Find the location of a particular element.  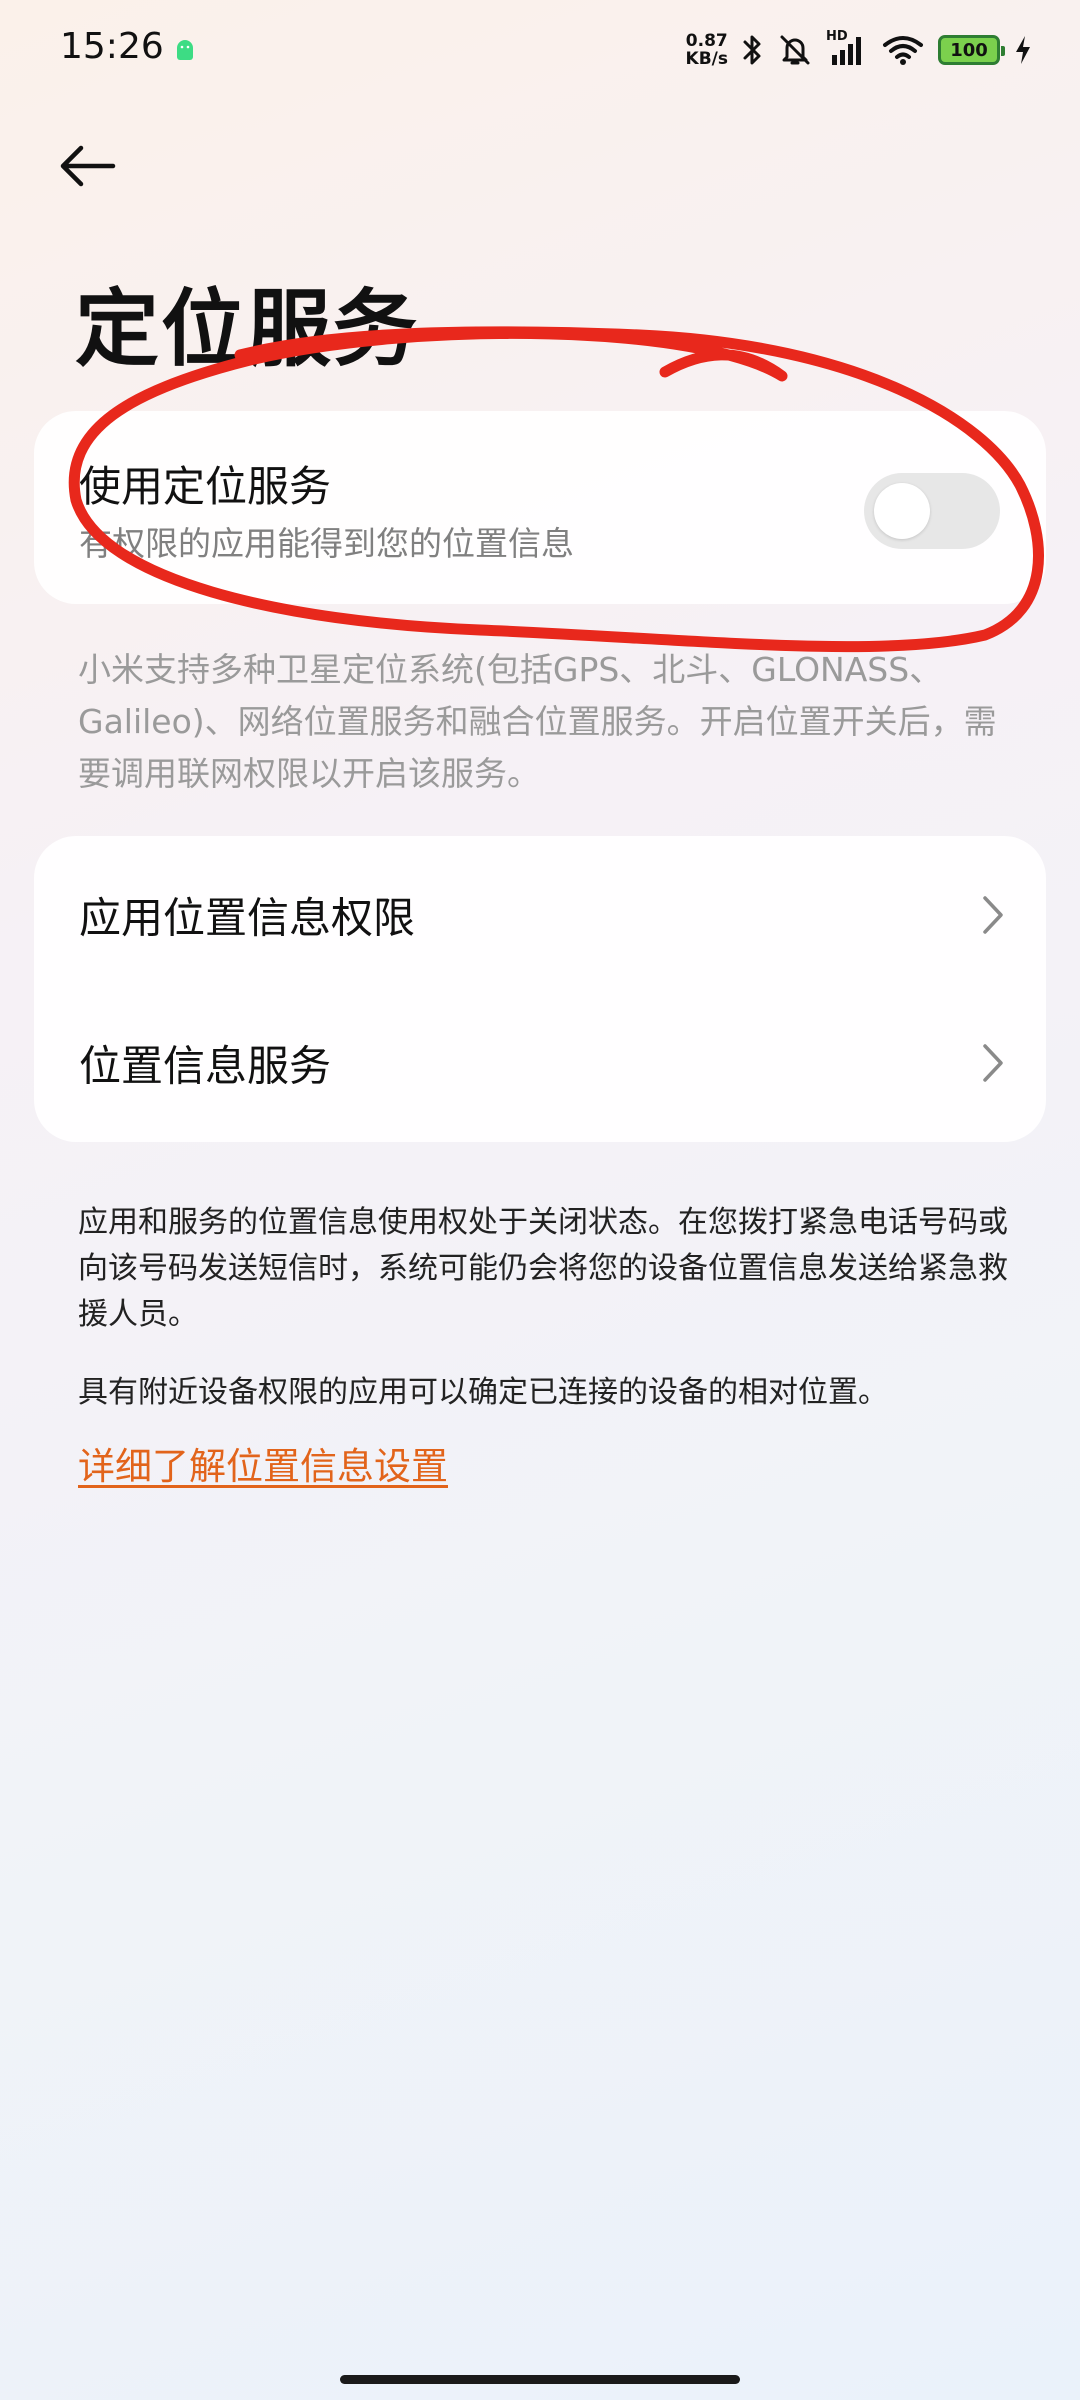

learn-more-link: 详细了解位置信息设置 is located at coordinates (263, 1463).